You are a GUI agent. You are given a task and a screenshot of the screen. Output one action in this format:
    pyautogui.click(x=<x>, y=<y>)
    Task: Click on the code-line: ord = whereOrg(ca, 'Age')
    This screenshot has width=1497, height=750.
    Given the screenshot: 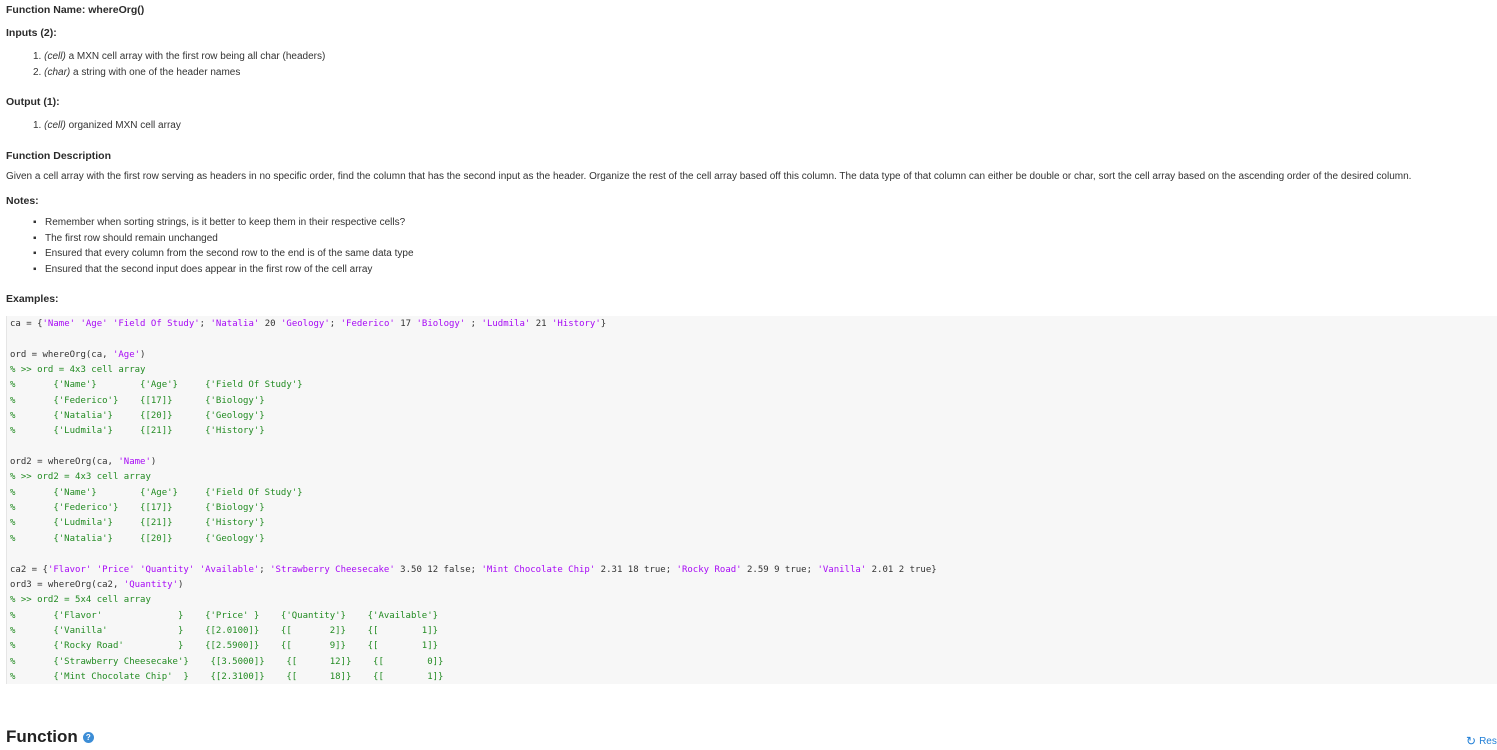 What is the action you would take?
    pyautogui.click(x=753, y=355)
    